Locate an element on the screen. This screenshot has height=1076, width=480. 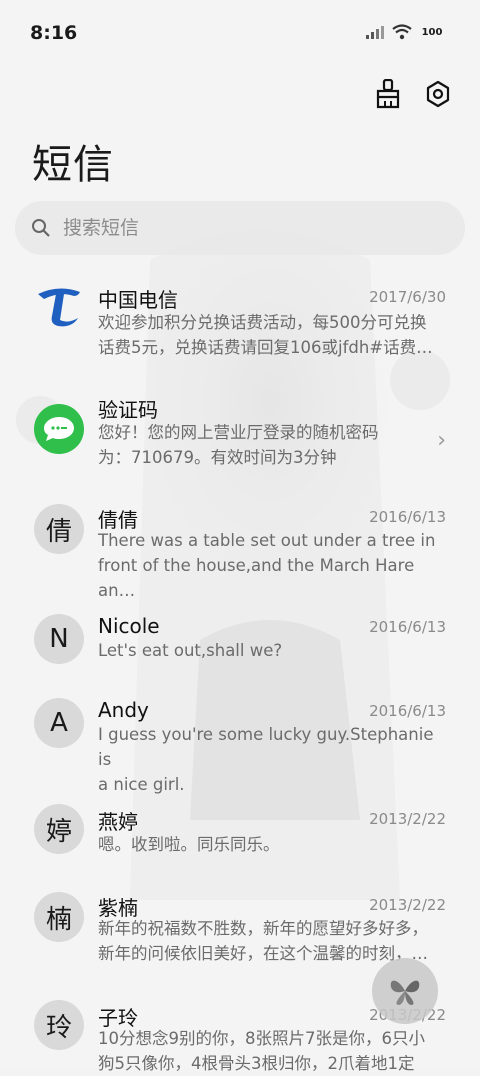
avatar-initial: 楠 is located at coordinates (58, 919).